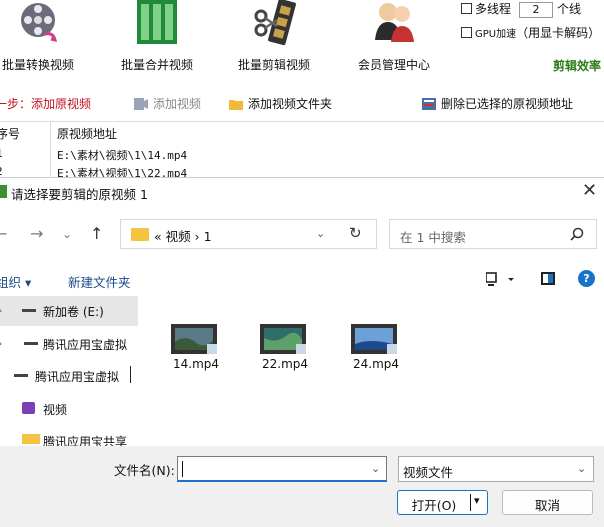 The width and height of the screenshot is (604, 527). Describe the element at coordinates (433, 237) in the screenshot. I see `search-placeholder: 在 1 中搜索` at that location.